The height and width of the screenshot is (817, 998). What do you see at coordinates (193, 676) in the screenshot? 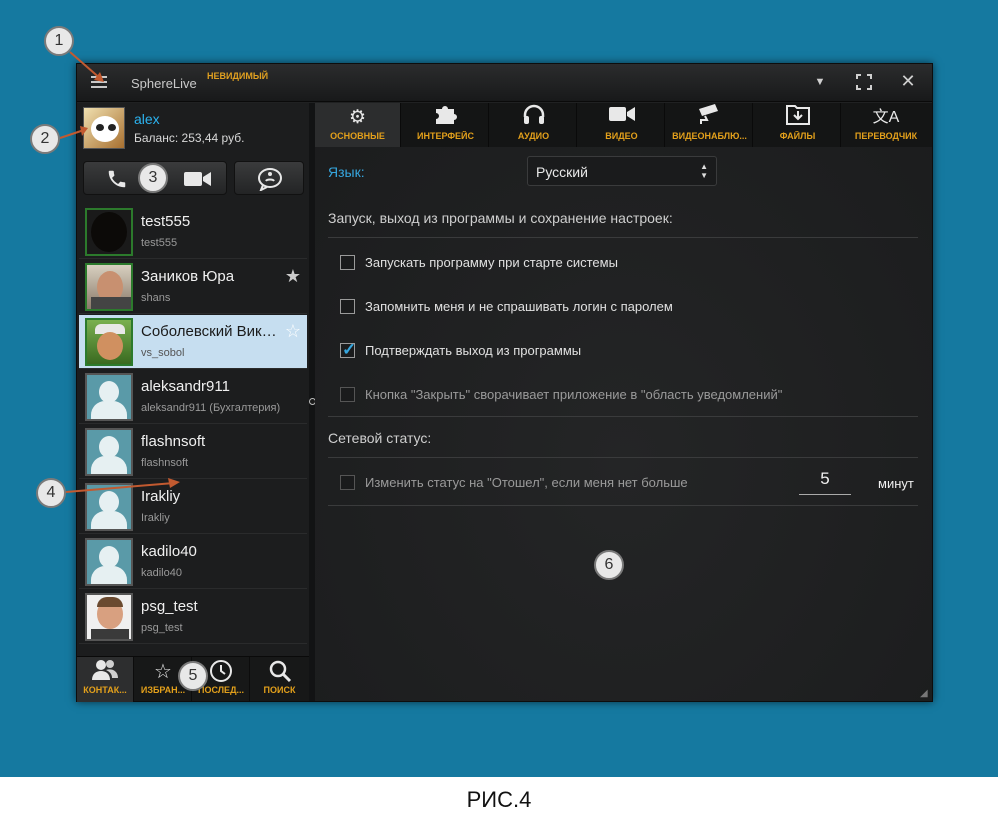
I see `callout-5: 5` at bounding box center [193, 676].